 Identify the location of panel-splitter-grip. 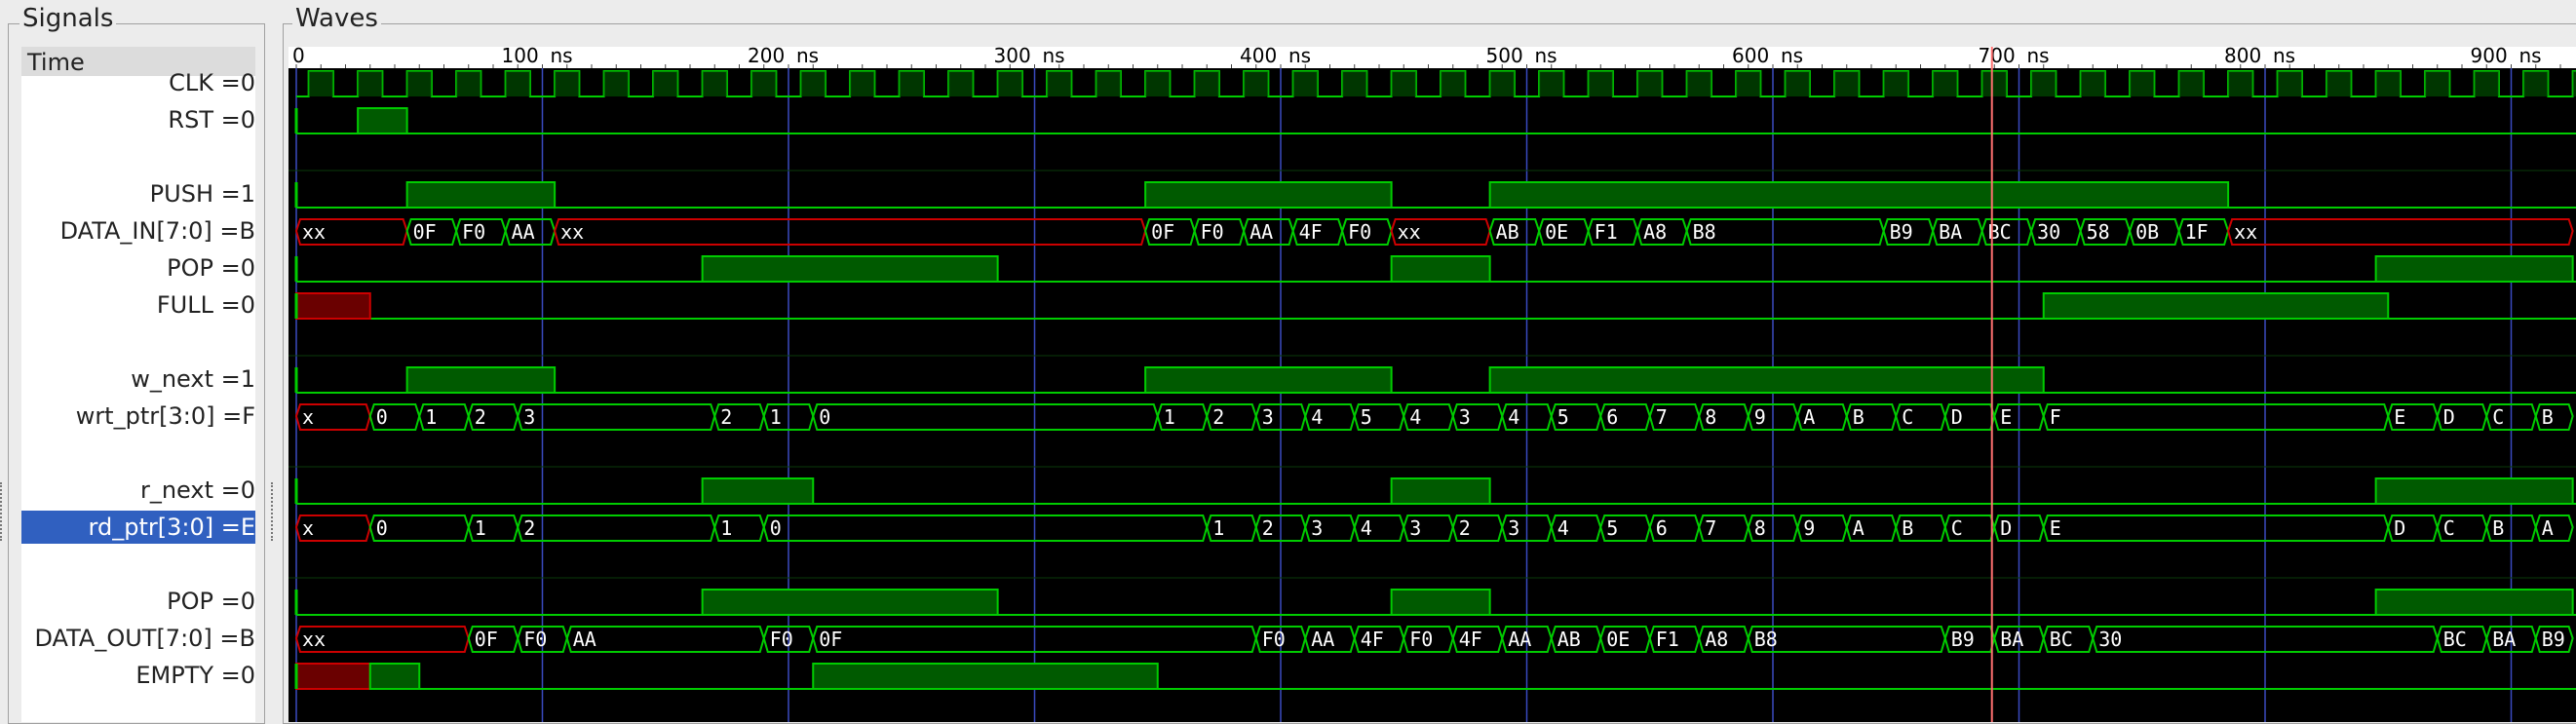
(274, 511).